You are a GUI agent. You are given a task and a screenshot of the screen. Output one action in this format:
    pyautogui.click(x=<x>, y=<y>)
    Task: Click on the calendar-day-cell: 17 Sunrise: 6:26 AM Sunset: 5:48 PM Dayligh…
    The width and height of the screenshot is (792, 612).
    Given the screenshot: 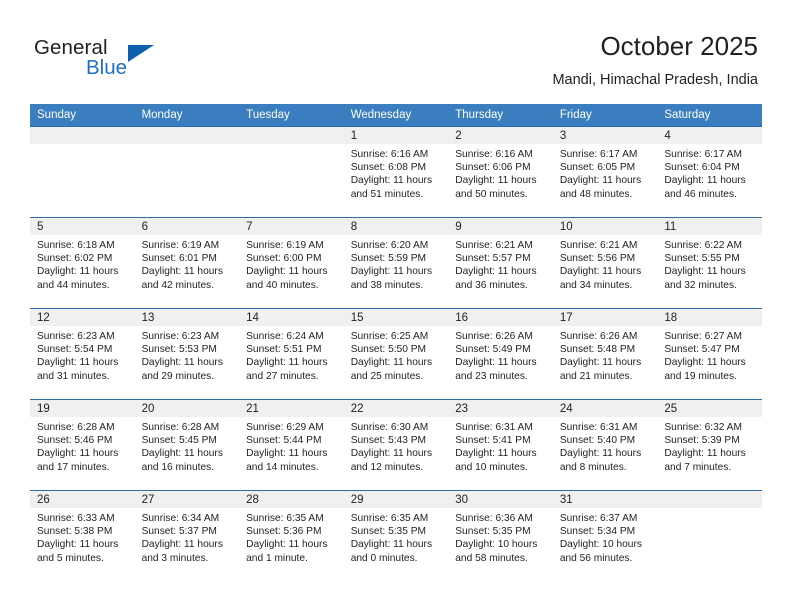 What is the action you would take?
    pyautogui.click(x=605, y=354)
    